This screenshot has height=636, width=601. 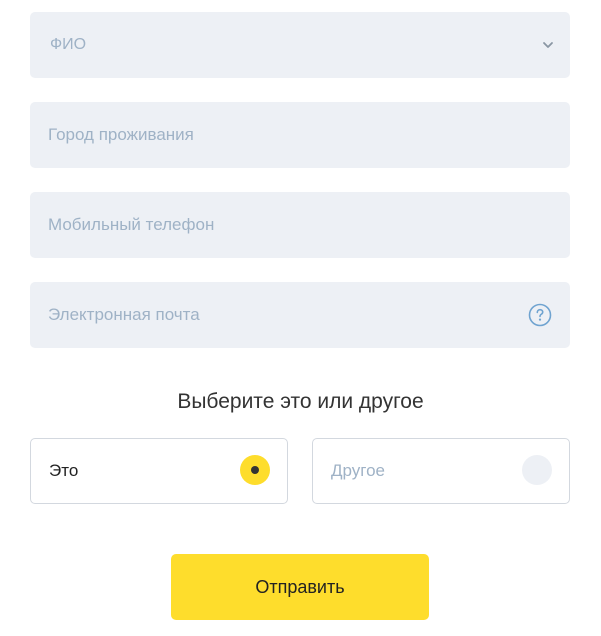 I want to click on radio-option-drugoe: Другое, so click(x=441, y=471).